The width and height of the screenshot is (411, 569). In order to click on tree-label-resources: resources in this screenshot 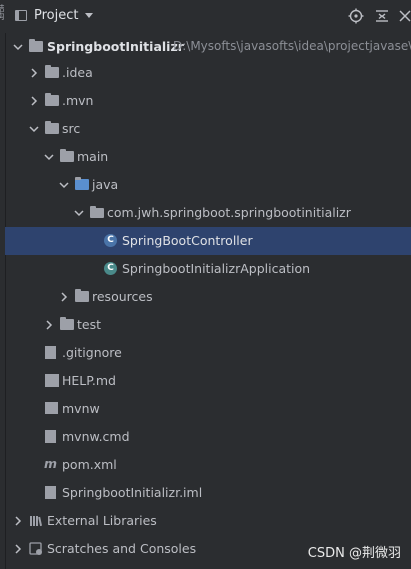, I will do `click(122, 296)`.